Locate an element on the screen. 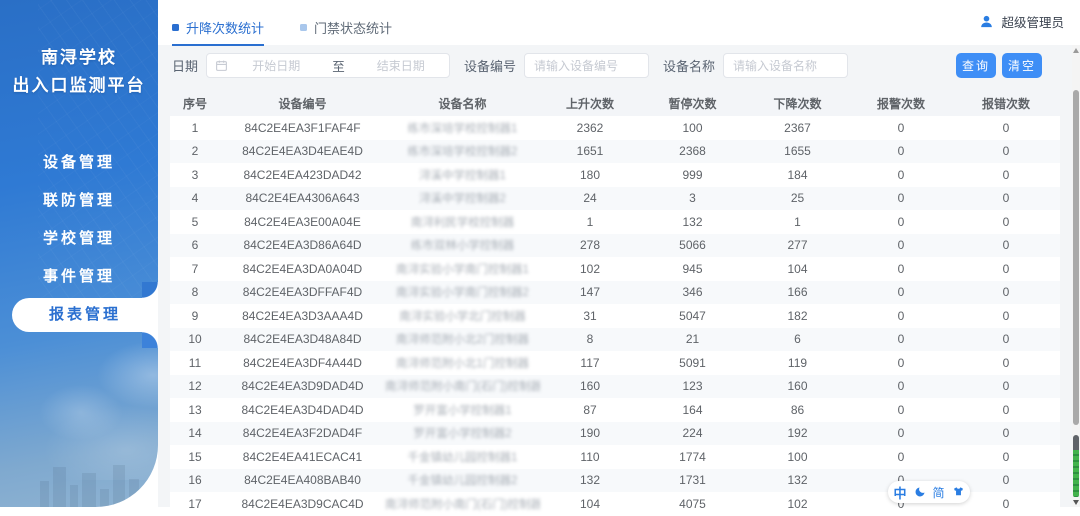  cell-device-name: 南浔师范附小北1门控制器 is located at coordinates (462, 363).